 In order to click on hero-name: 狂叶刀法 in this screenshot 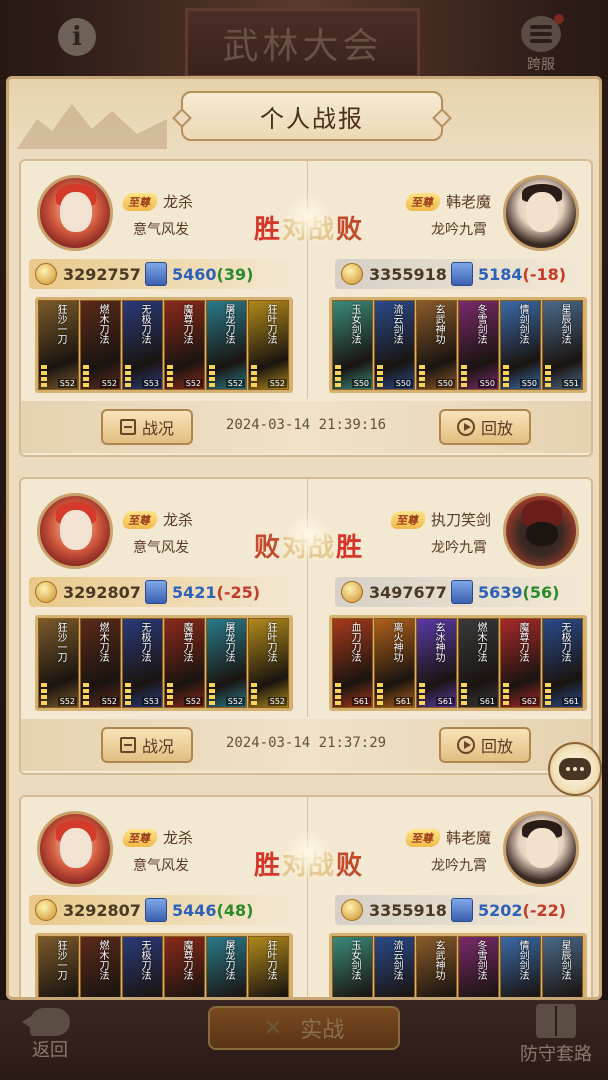, I will do `click(270, 642)`.